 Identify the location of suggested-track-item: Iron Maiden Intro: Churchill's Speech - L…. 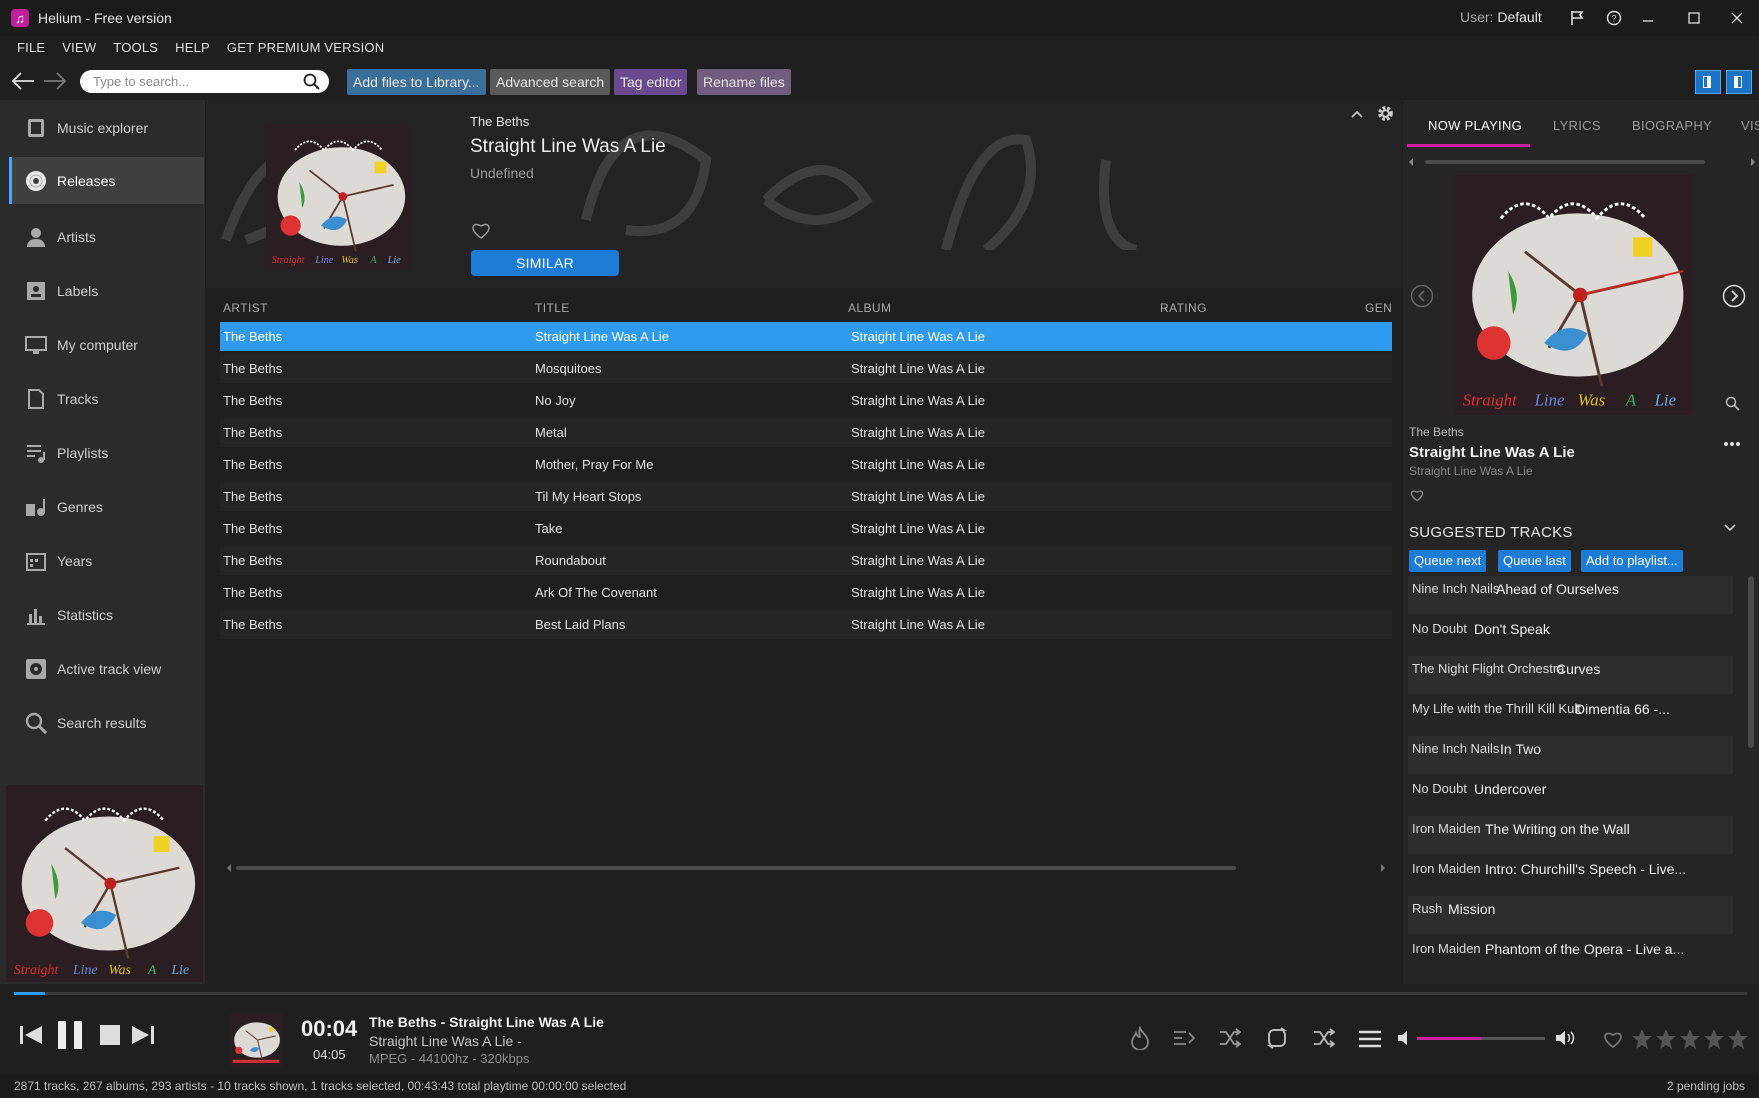
(1570, 875).